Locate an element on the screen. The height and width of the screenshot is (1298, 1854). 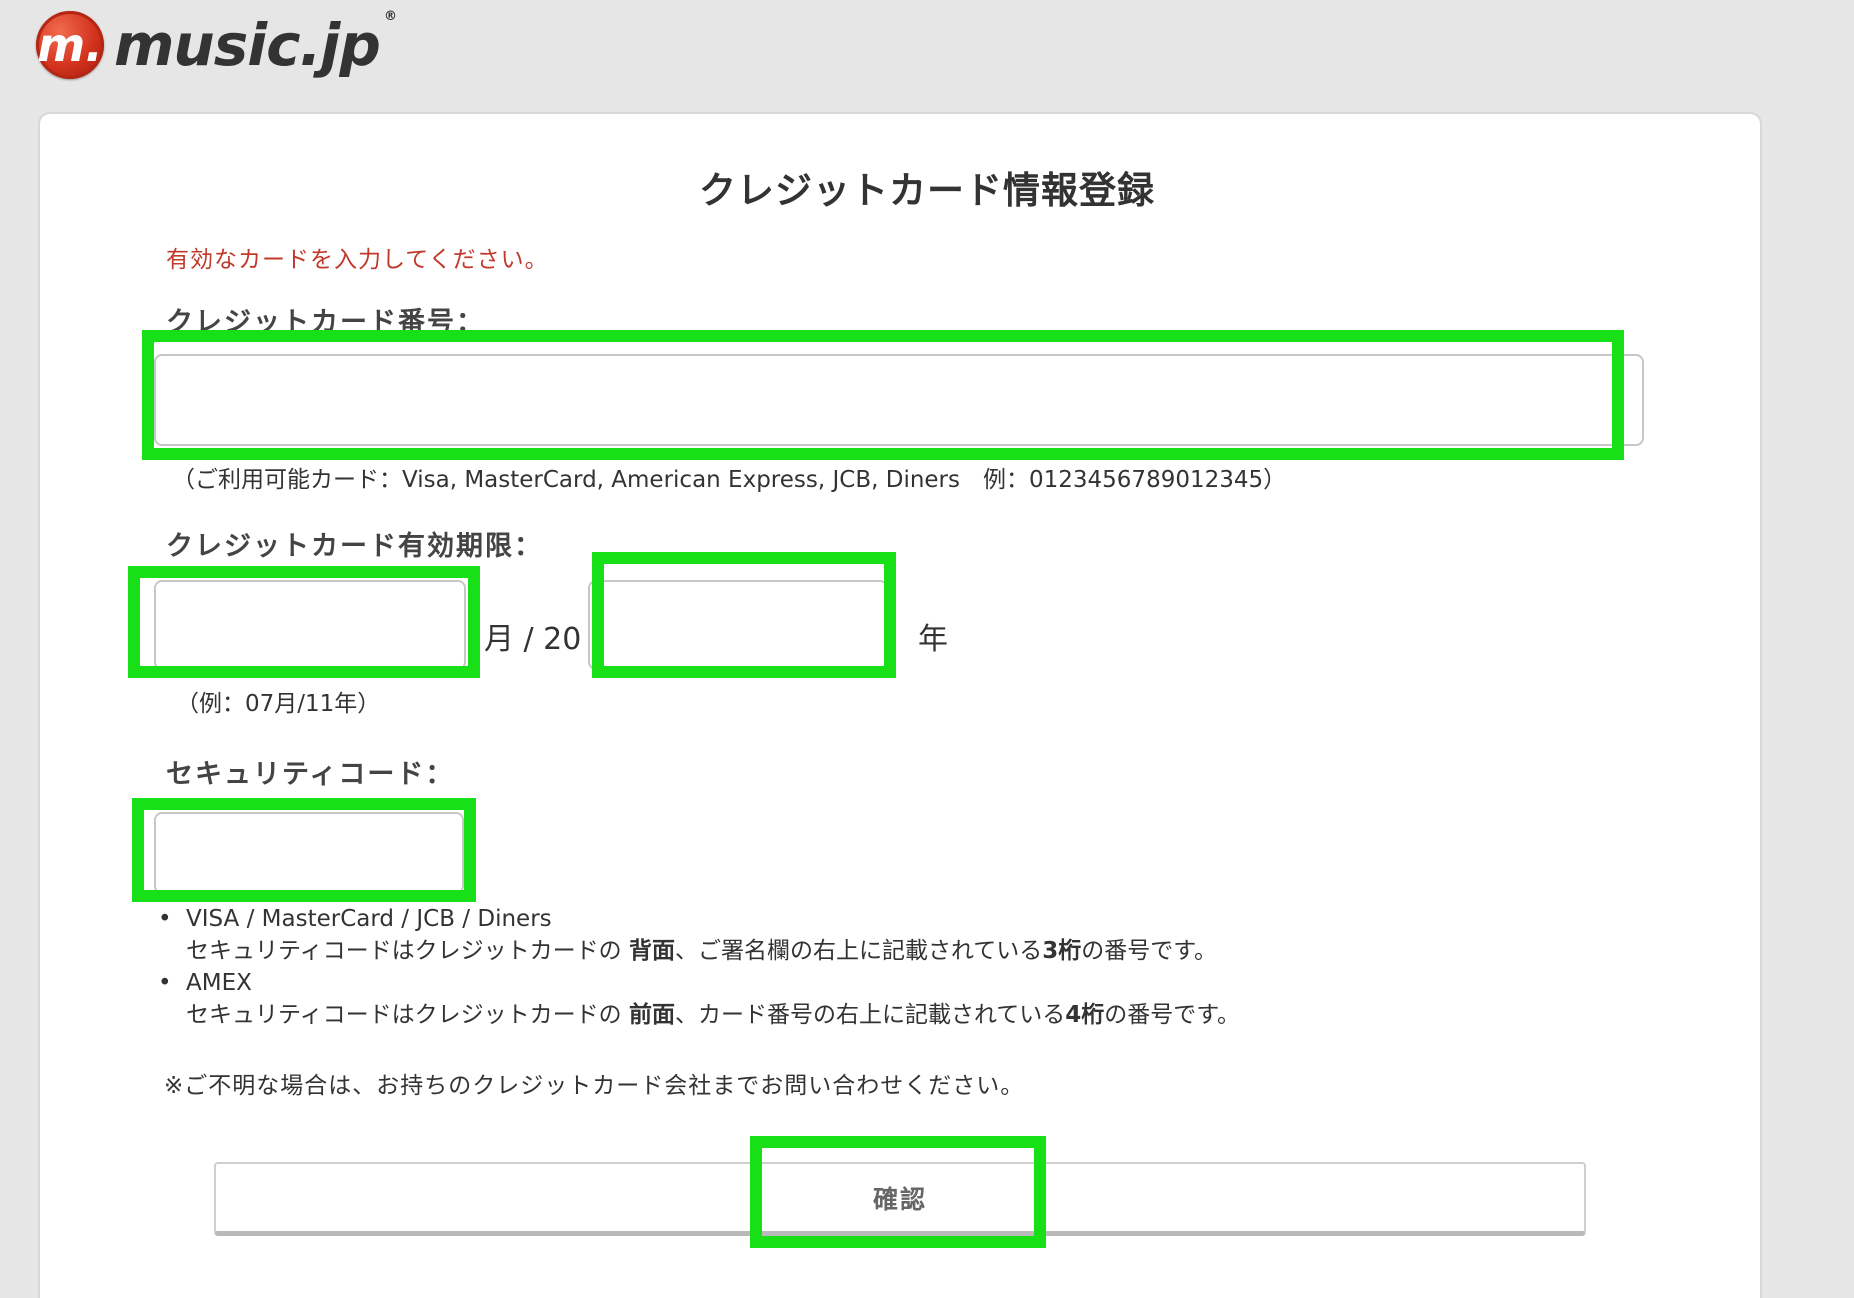
security-code-label: セキュリティコード： is located at coordinates (310, 774).